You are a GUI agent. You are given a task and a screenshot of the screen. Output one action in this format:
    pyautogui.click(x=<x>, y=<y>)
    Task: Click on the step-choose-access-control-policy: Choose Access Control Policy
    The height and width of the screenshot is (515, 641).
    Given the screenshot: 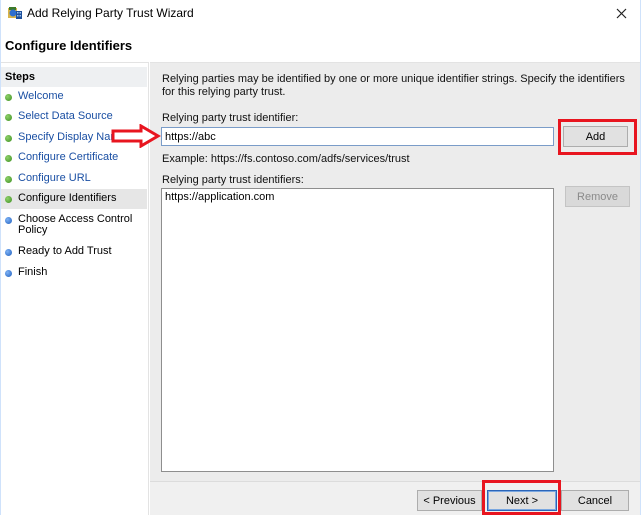 What is the action you would take?
    pyautogui.click(x=71, y=225)
    